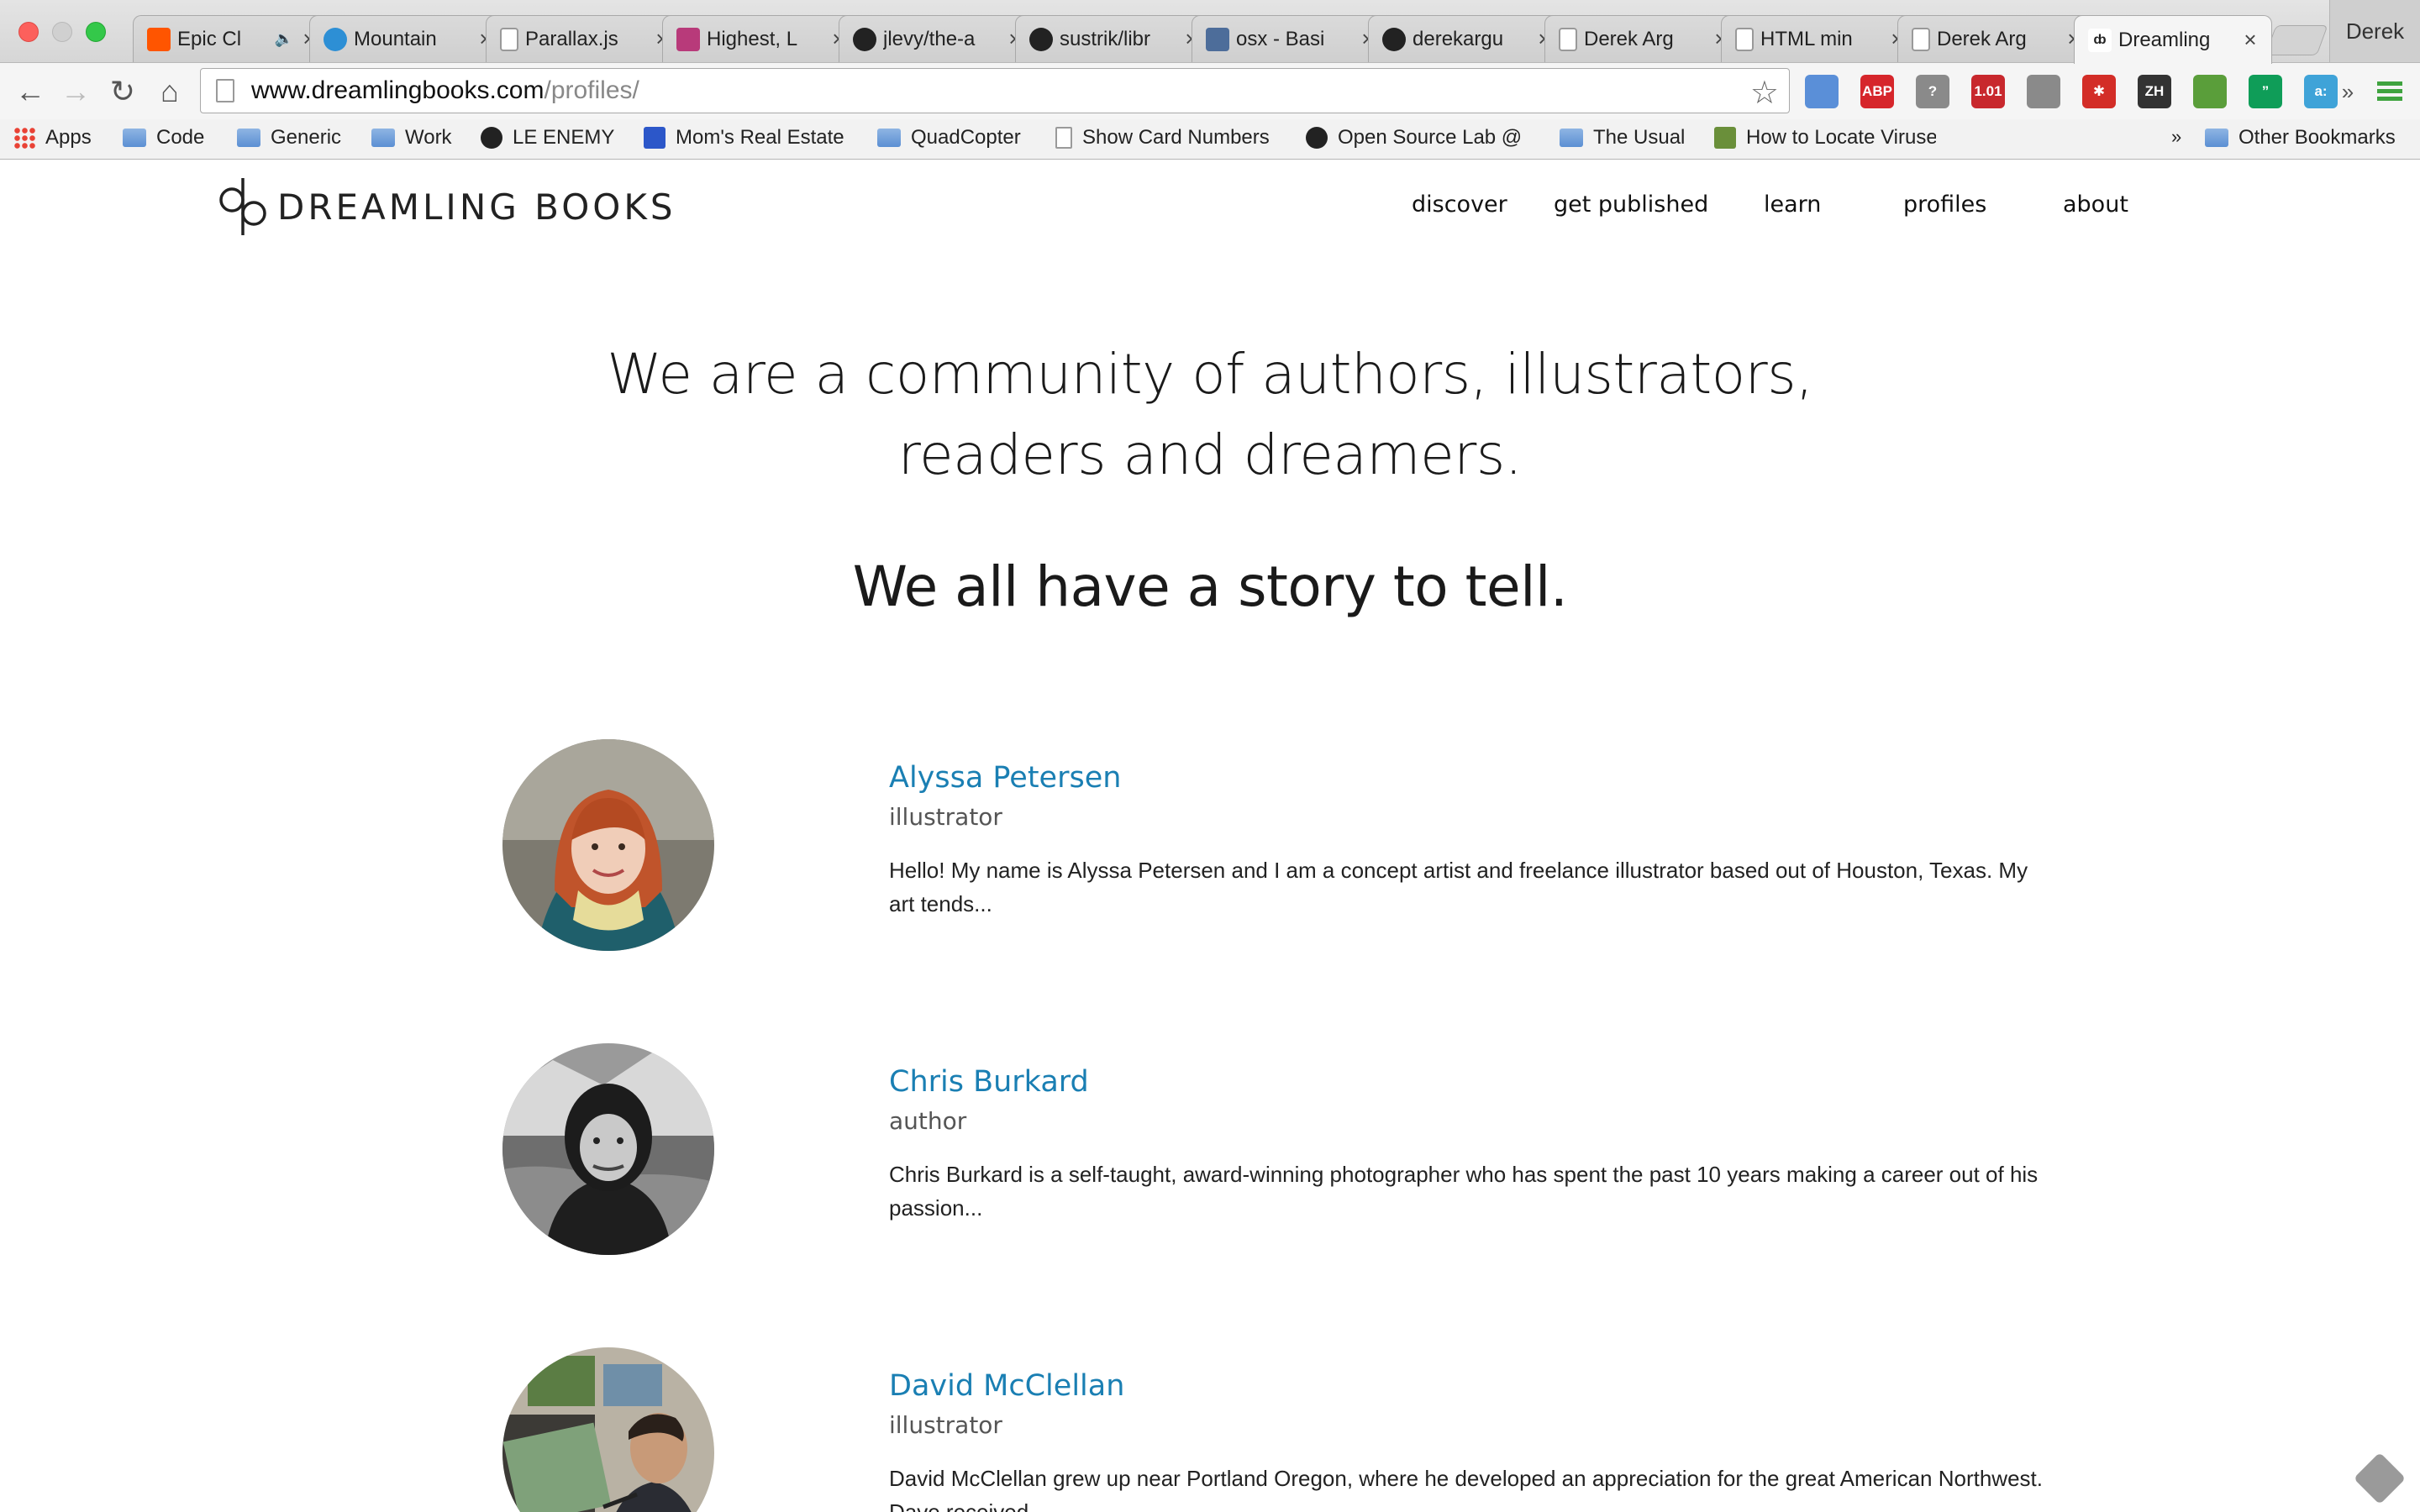 This screenshot has width=2420, height=1512. I want to click on browser-tab: ȸ Dreamling ×, so click(2173, 39).